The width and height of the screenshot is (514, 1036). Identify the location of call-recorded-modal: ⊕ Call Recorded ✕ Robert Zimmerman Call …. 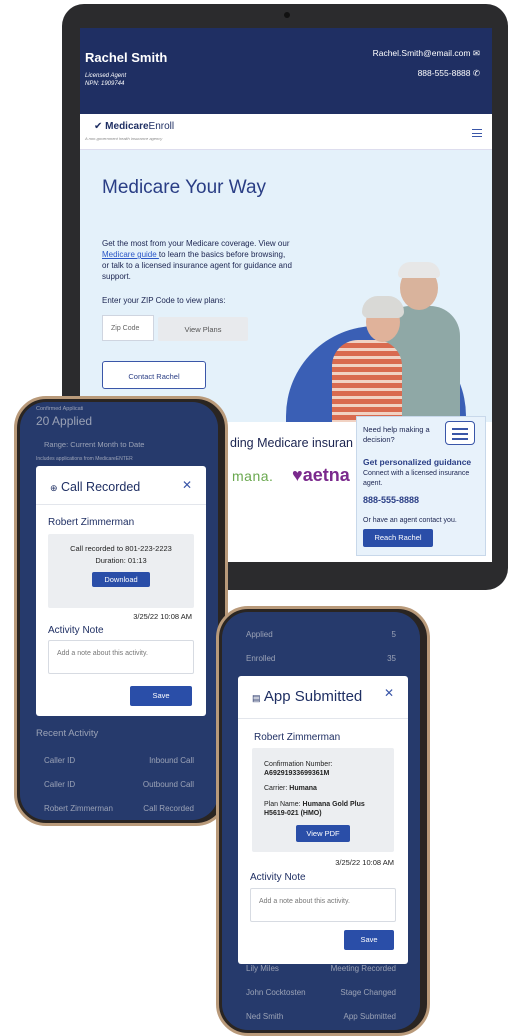
(121, 591).